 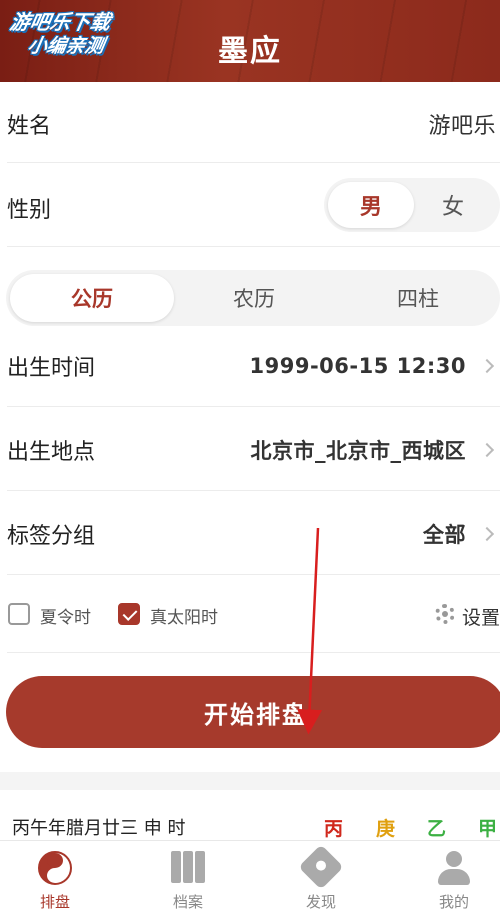 What do you see at coordinates (357, 366) in the screenshot?
I see `birth-time-value: 1999-06-15 12:30` at bounding box center [357, 366].